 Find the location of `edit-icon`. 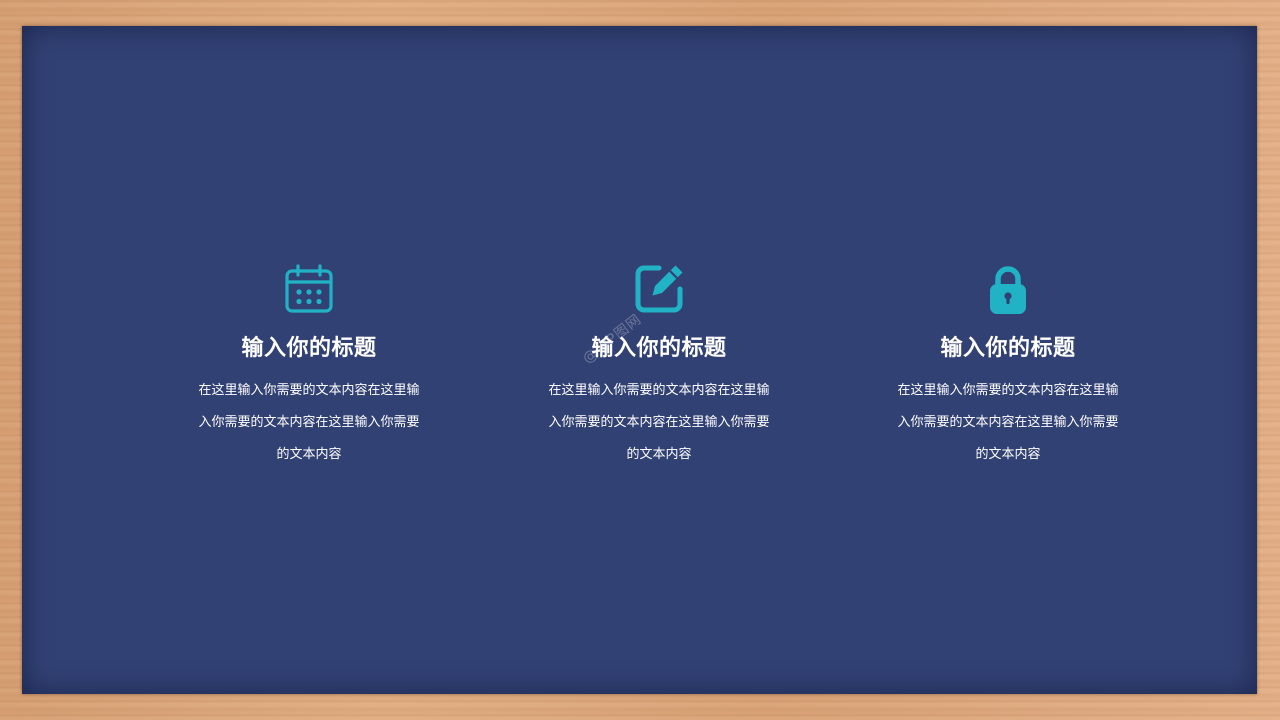

edit-icon is located at coordinates (659, 289).